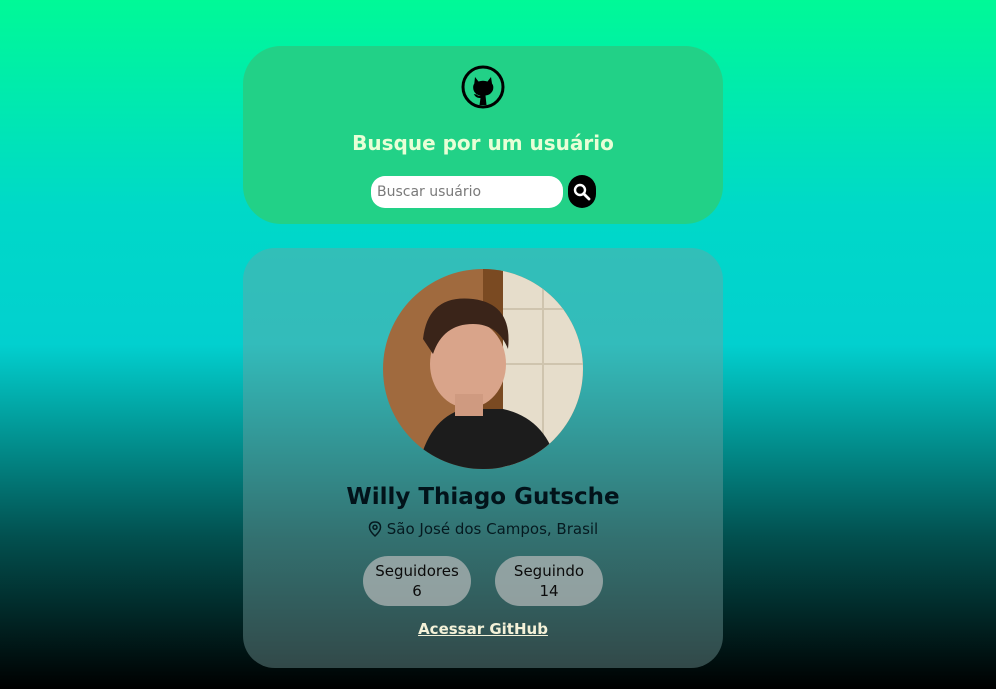  What do you see at coordinates (417, 581) in the screenshot?
I see `followers-badge: Seguidores 6` at bounding box center [417, 581].